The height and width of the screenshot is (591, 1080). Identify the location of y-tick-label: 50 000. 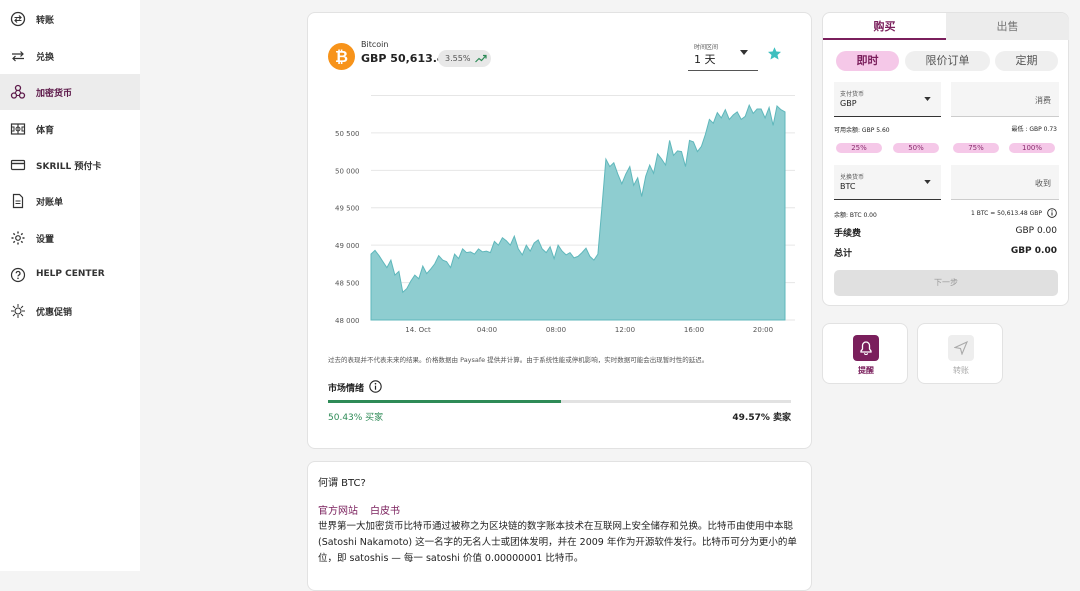
(347, 171).